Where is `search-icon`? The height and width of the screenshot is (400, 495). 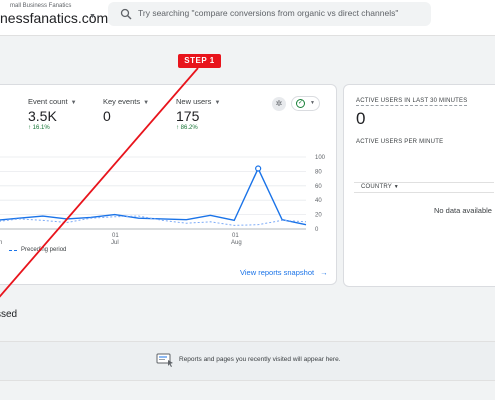
search-icon is located at coordinates (126, 14).